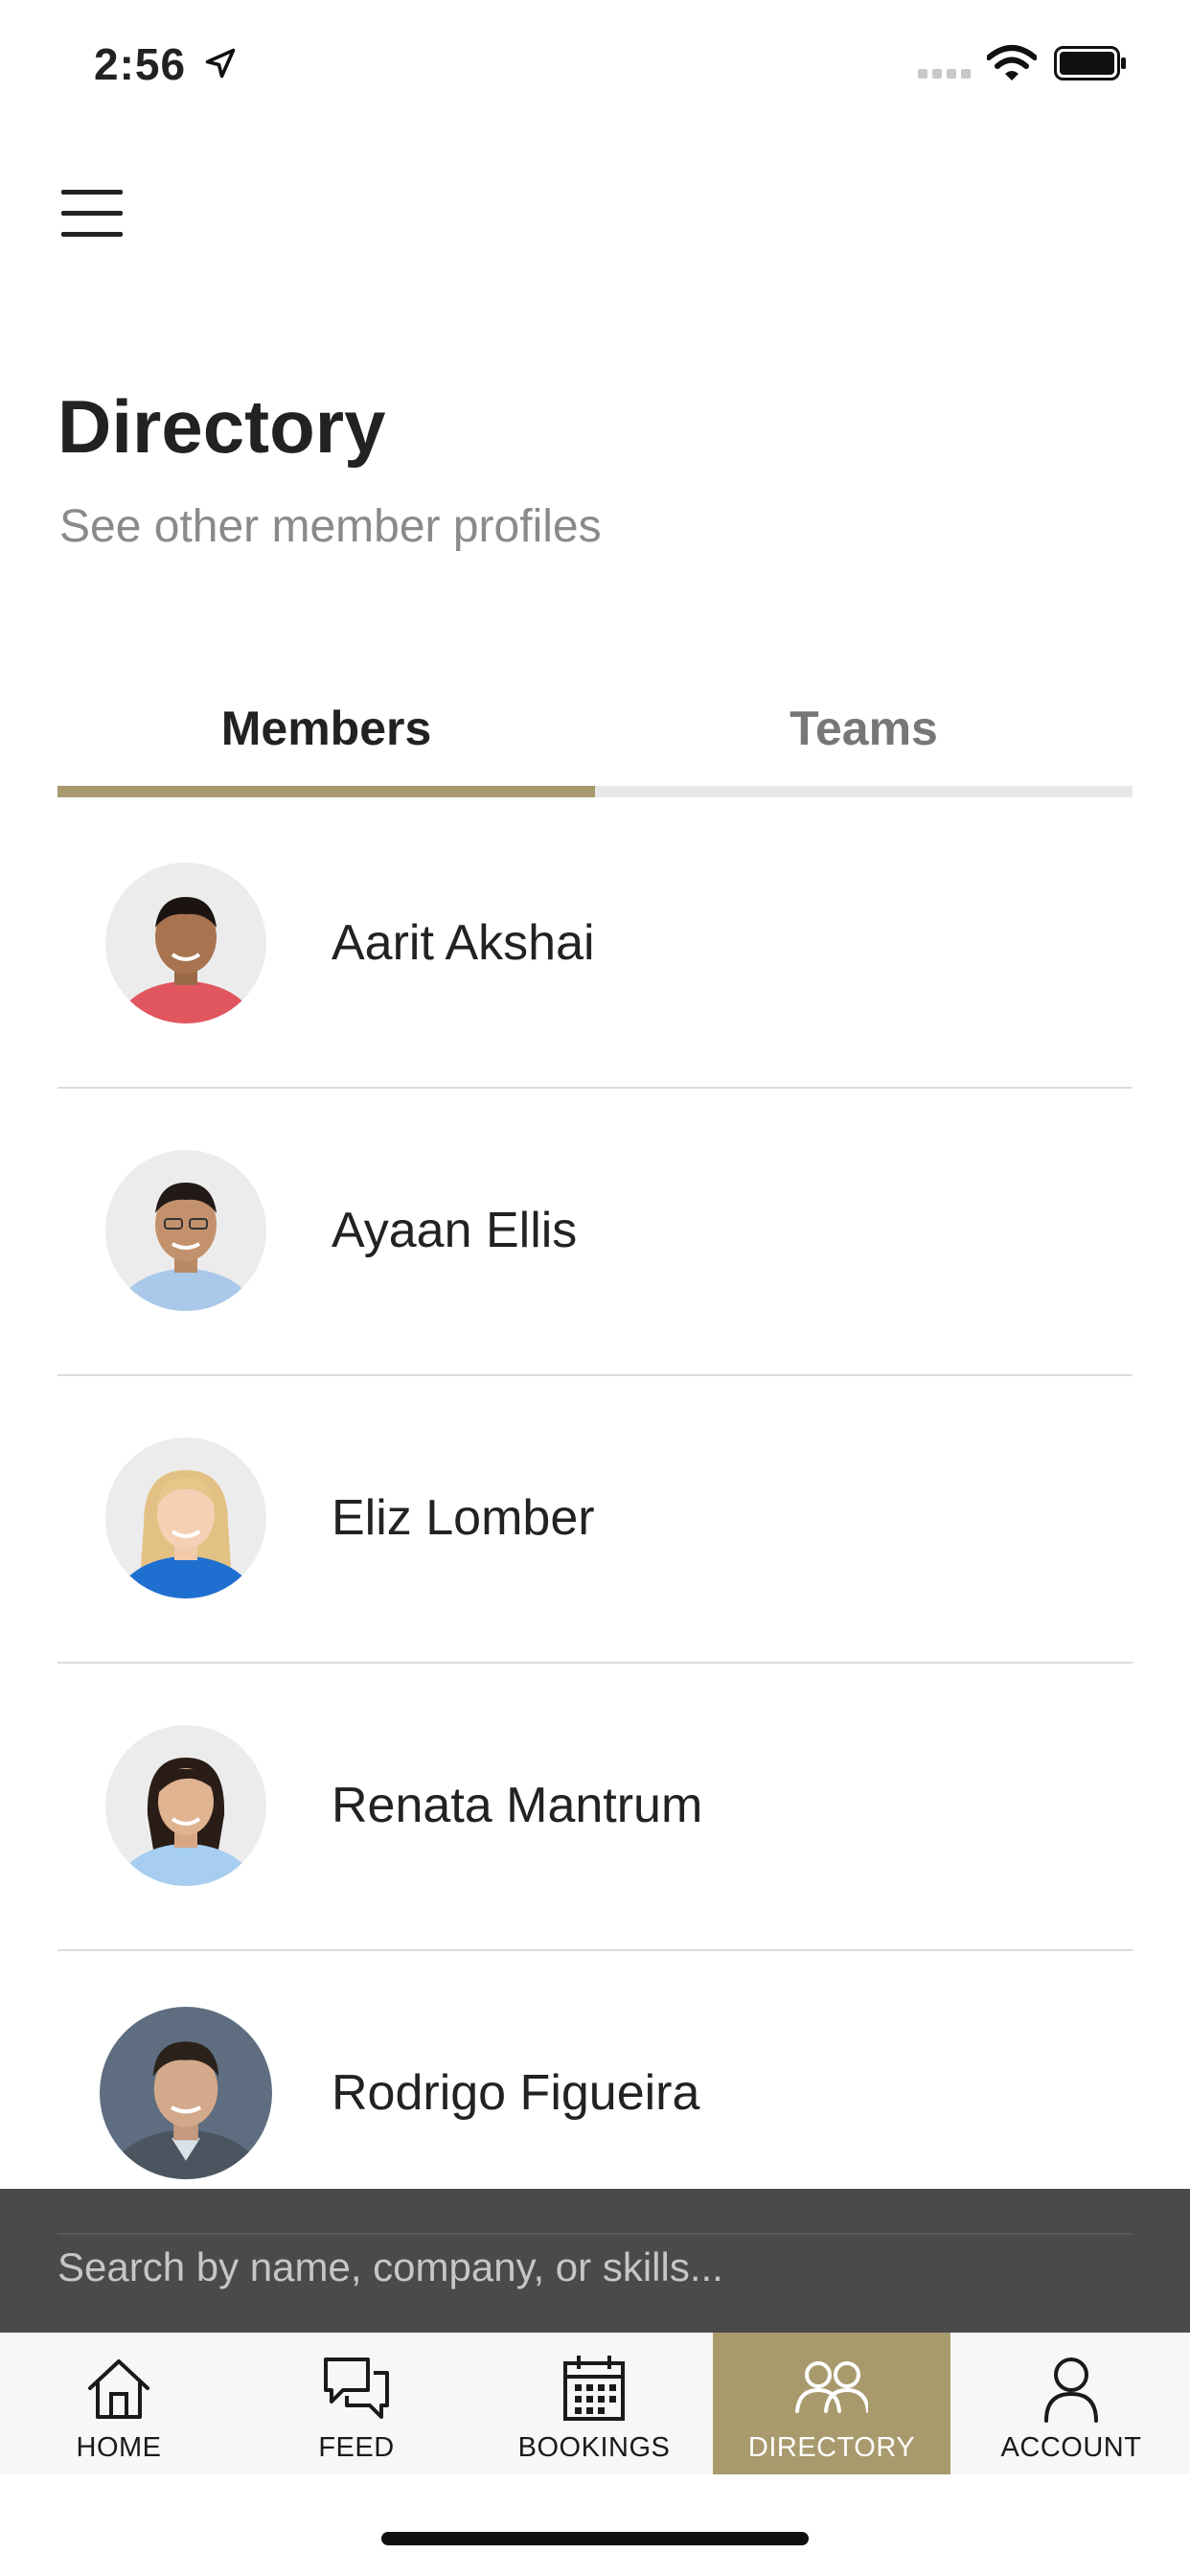 This screenshot has height=2576, width=1190. I want to click on member-name: Renata Mantrum, so click(517, 1805).